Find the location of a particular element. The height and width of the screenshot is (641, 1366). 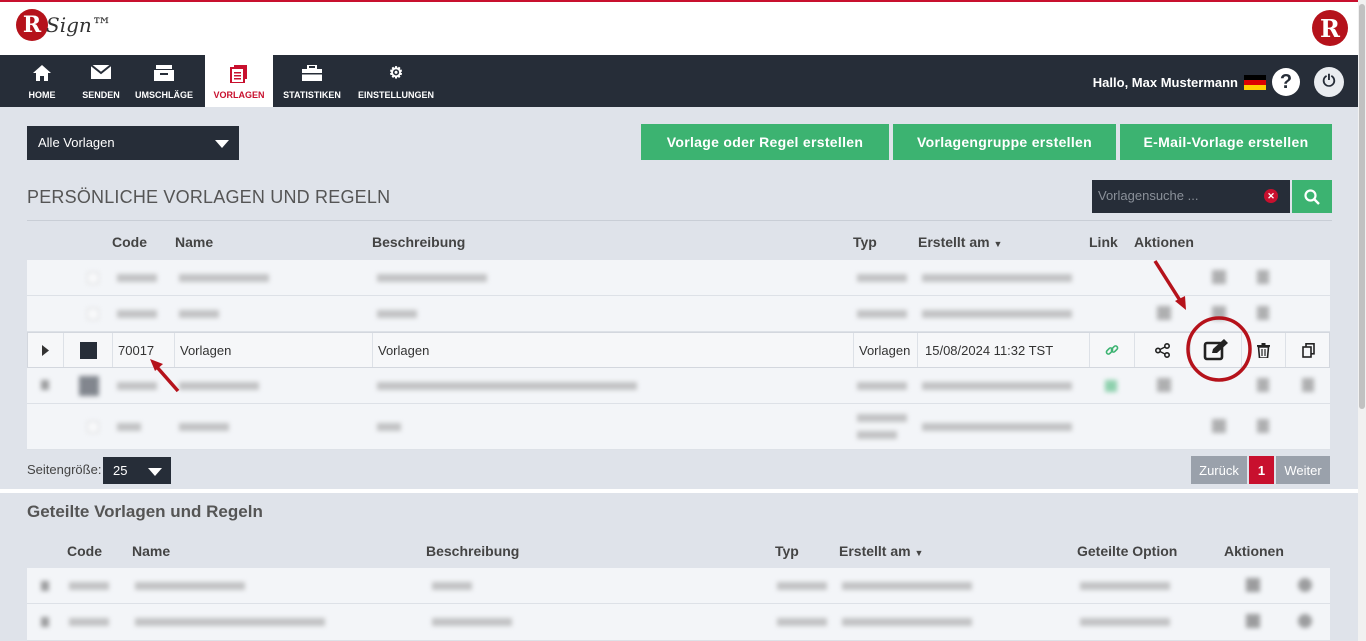

arrow-to-code-annotation is located at coordinates (165, 376).